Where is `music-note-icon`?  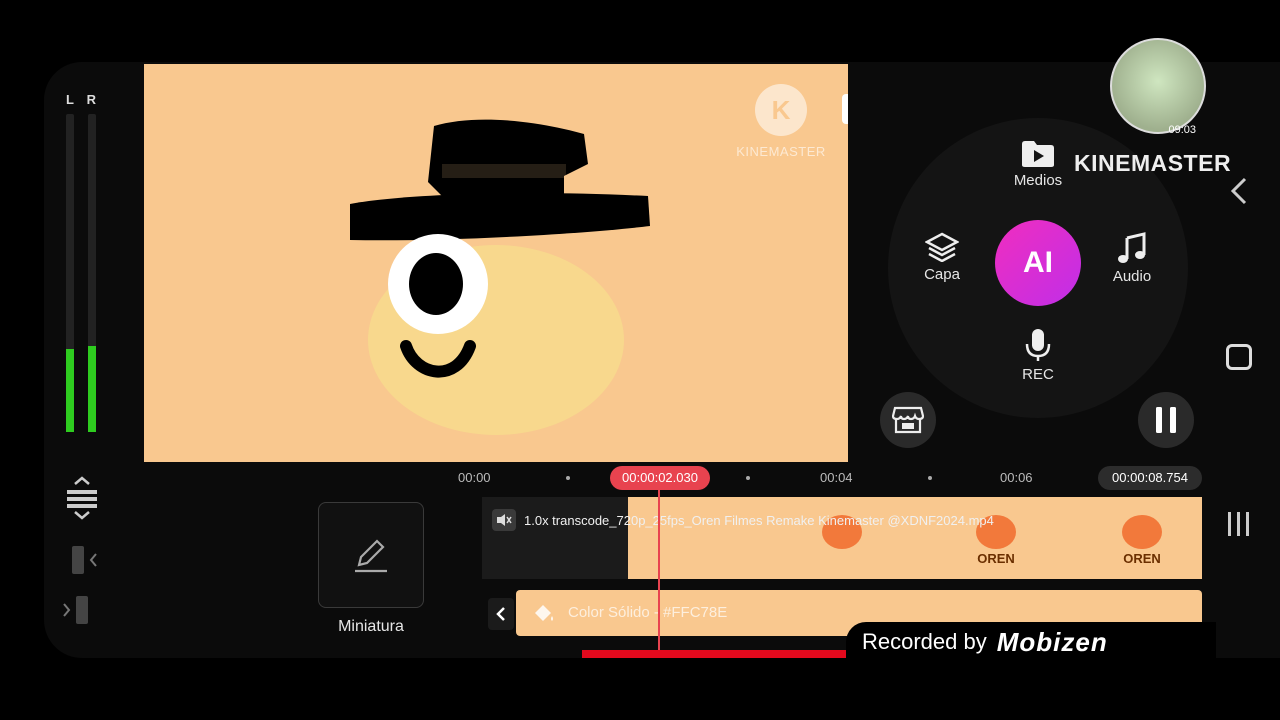 music-note-icon is located at coordinates (1132, 247).